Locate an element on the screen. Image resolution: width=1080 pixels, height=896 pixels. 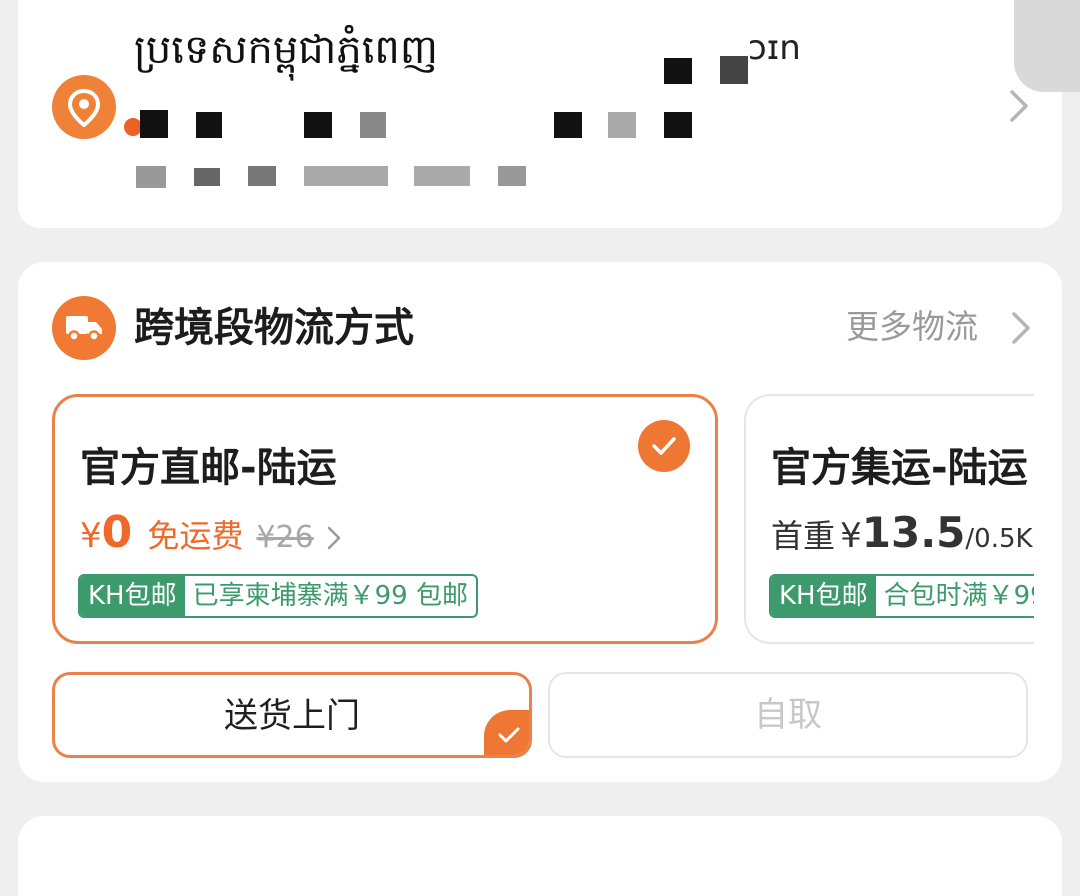
shipping-option-consolidated: 官方集运-陆运 首重 ¥13.5/0.5KG KH包邮 合包时满￥99 is located at coordinates (889, 519).